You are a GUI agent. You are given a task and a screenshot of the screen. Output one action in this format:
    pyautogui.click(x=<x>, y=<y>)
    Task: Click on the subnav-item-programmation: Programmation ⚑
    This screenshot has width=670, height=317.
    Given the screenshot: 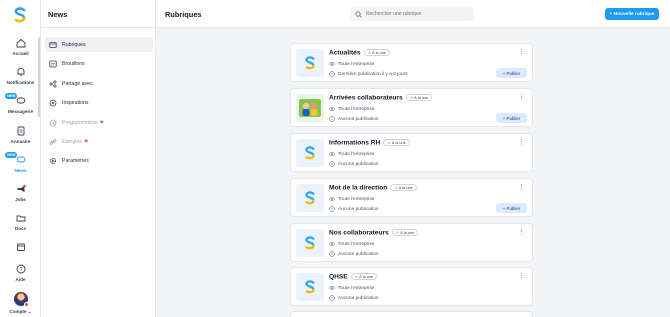 What is the action you would take?
    pyautogui.click(x=99, y=122)
    